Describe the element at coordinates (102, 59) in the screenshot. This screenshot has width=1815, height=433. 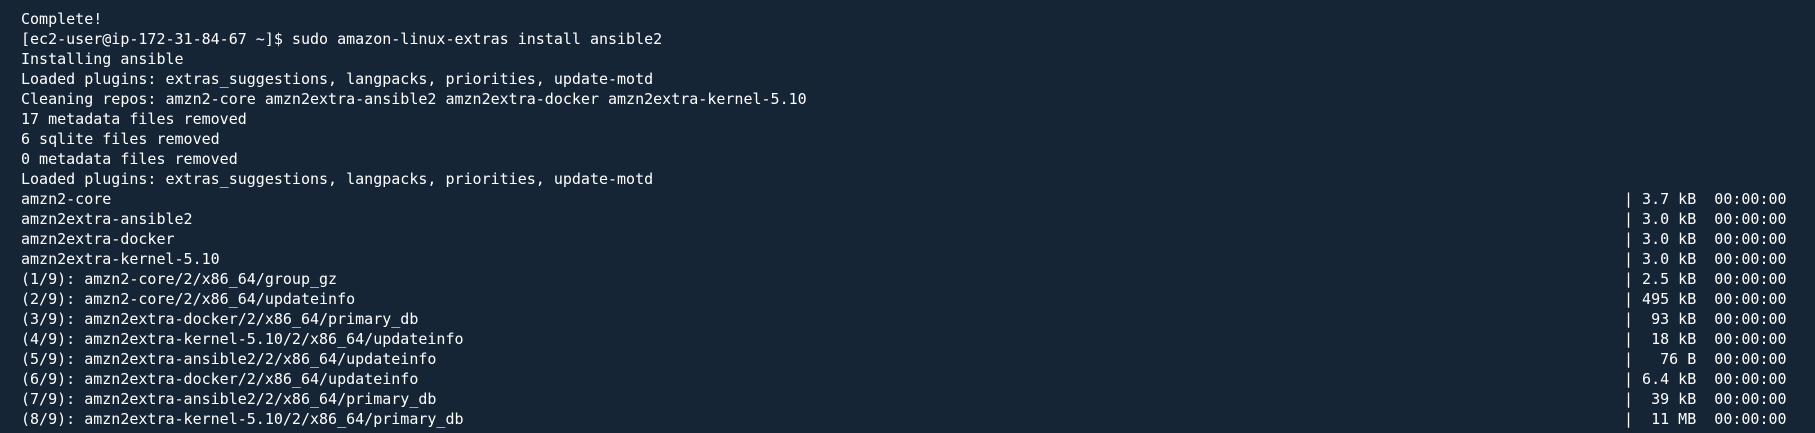
I see `line-text: Installing ansible` at that location.